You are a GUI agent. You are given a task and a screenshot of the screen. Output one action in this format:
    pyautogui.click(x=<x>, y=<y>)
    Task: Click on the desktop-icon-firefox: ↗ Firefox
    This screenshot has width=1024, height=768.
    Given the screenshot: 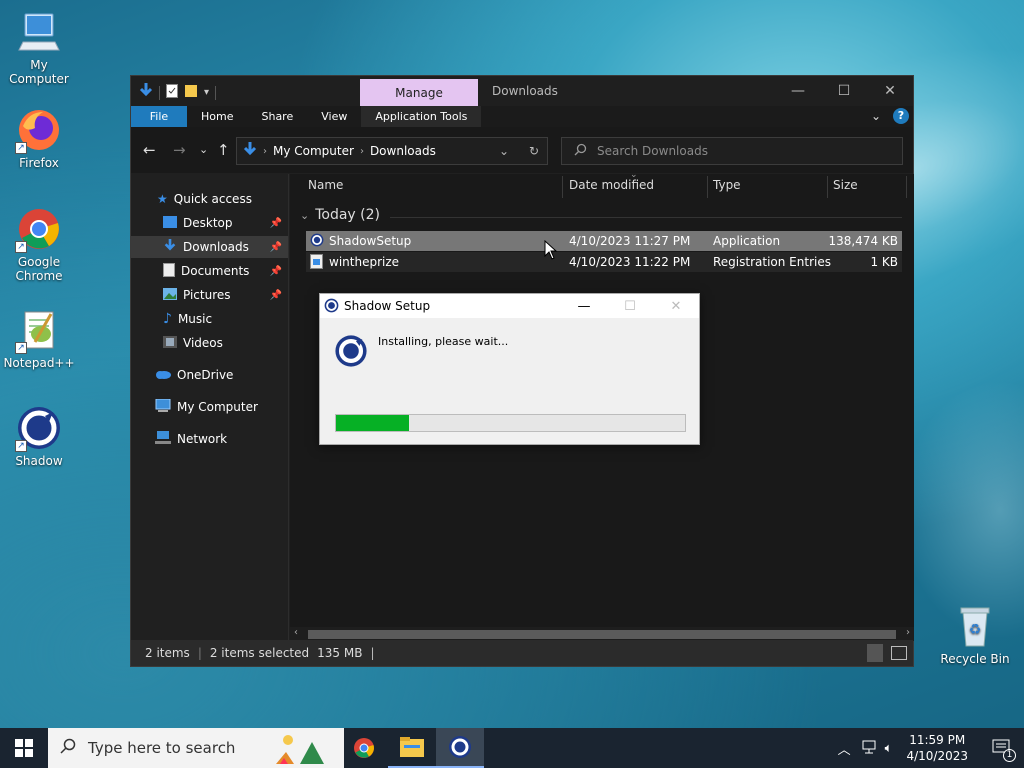 What is the action you would take?
    pyautogui.click(x=39, y=138)
    